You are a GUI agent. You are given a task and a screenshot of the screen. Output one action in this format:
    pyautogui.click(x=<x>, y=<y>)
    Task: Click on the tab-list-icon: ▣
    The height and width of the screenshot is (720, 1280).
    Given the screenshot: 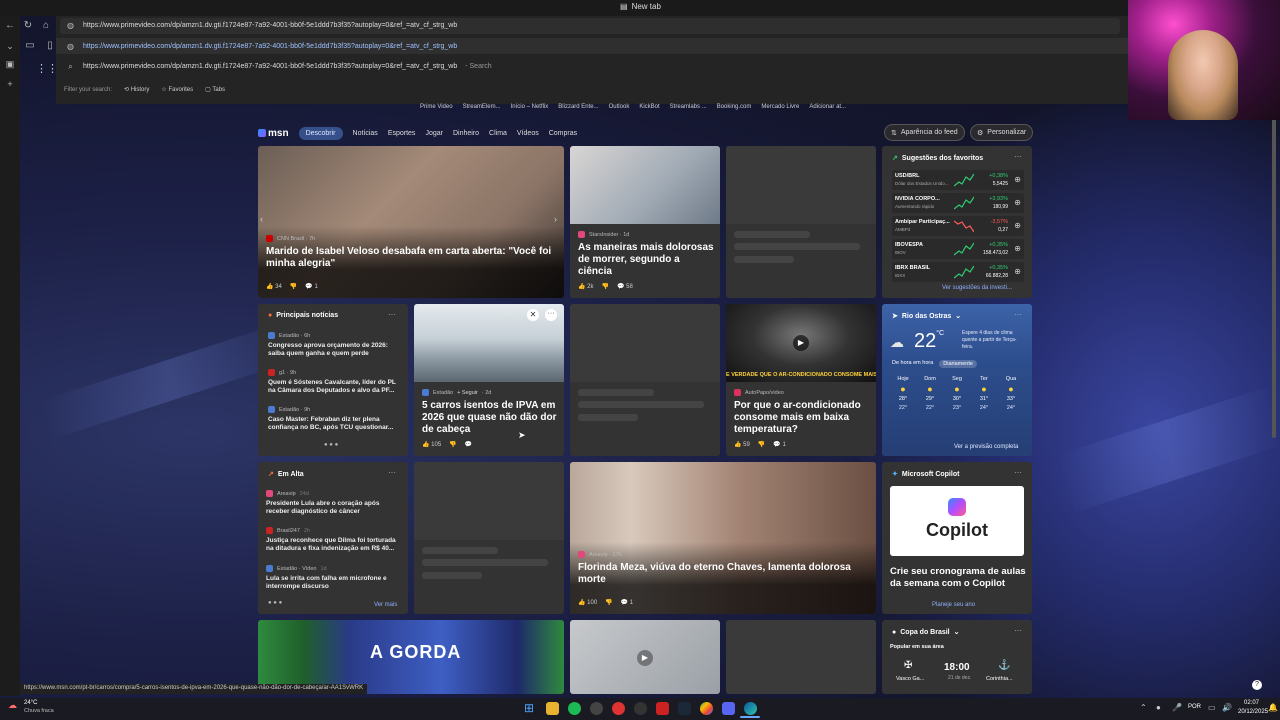 What is the action you would take?
    pyautogui.click(x=10, y=64)
    